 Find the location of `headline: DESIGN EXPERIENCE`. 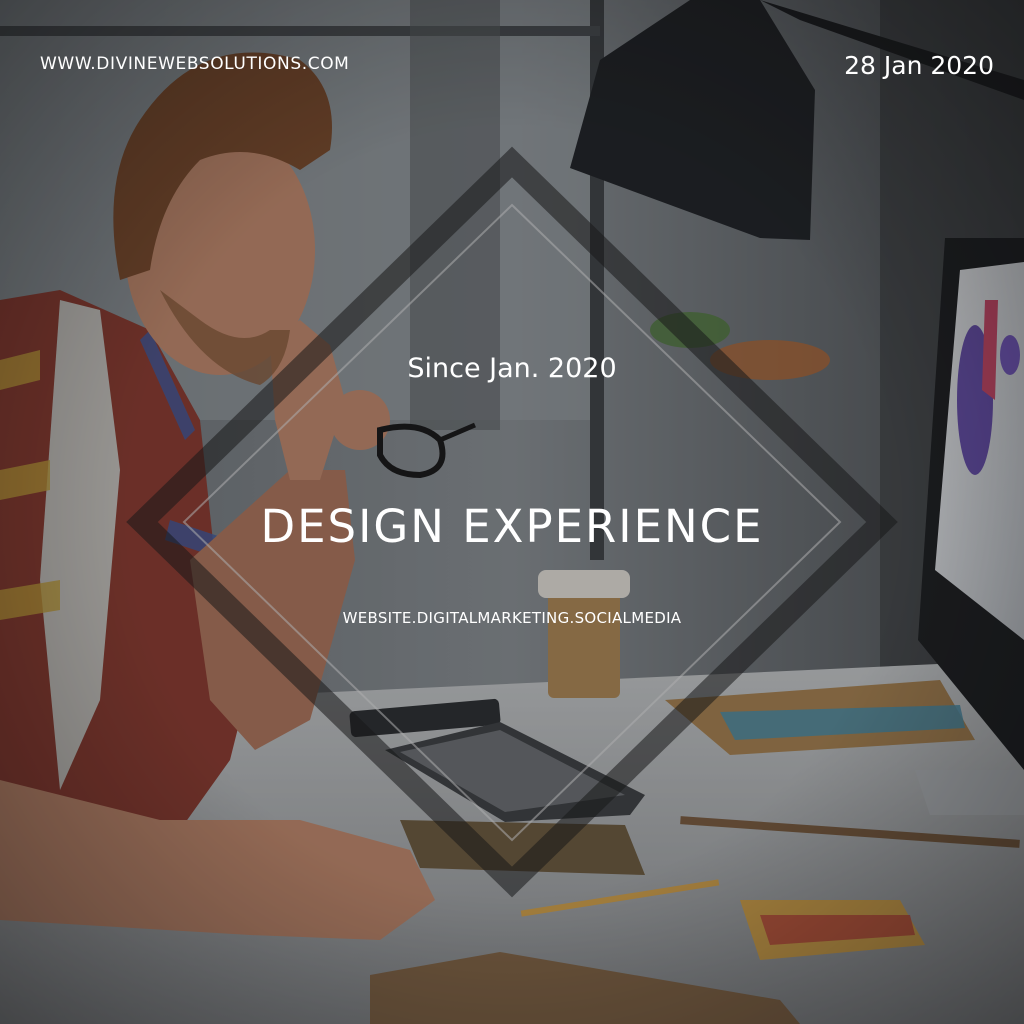

headline: DESIGN EXPERIENCE is located at coordinates (512, 526).